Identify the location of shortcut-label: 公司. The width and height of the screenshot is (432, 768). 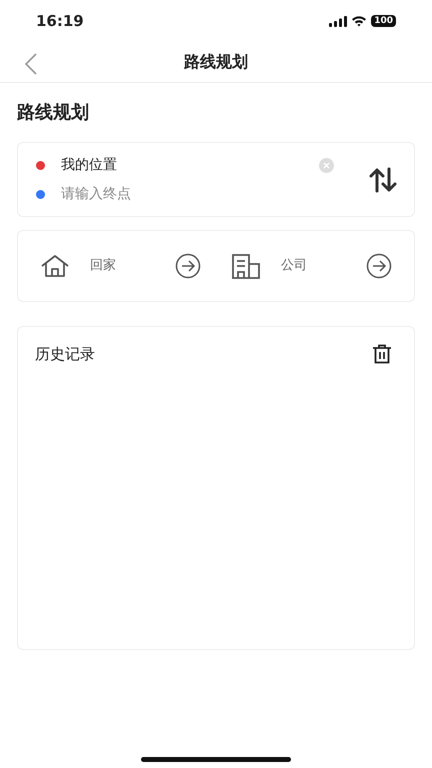
(294, 266).